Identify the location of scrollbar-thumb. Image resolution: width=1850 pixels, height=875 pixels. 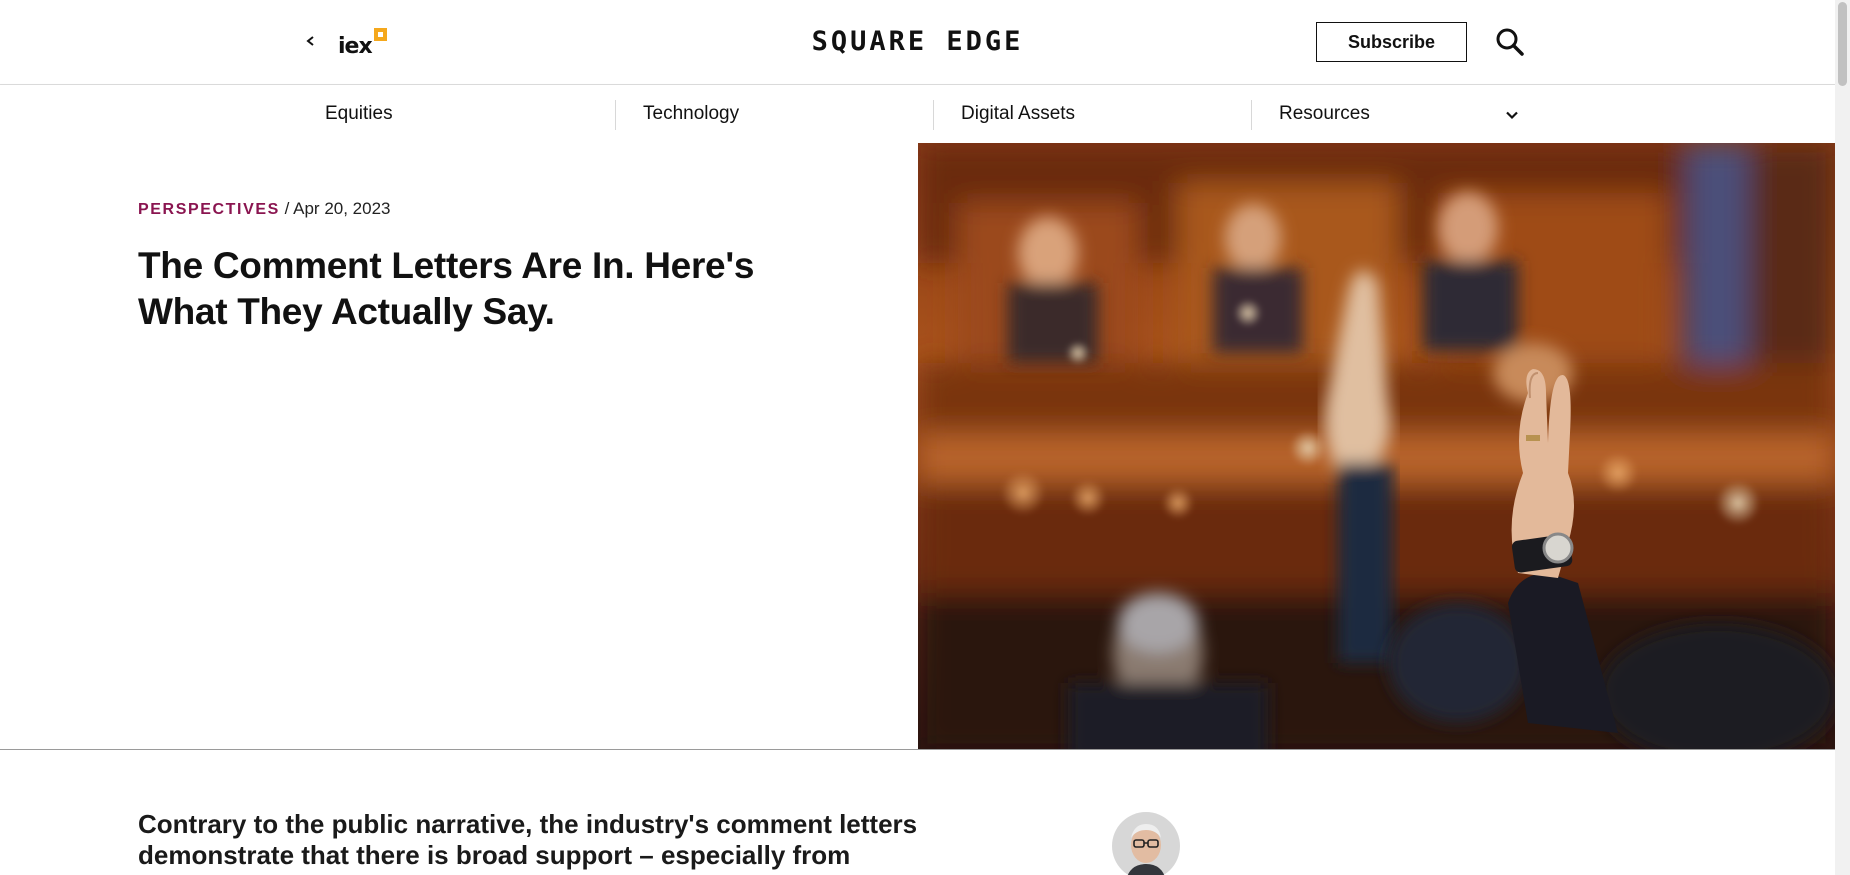
(1842, 44).